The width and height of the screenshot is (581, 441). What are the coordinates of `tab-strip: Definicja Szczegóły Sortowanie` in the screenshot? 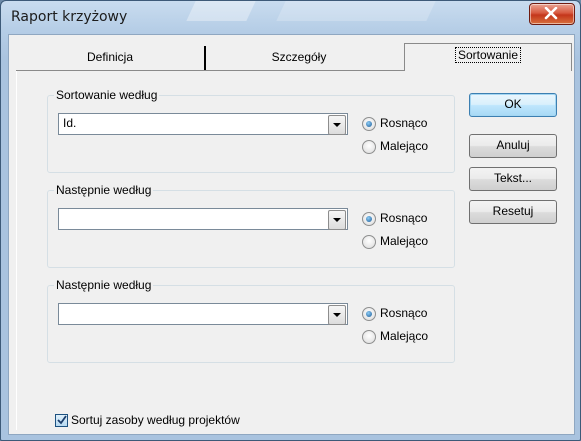 It's located at (294, 58).